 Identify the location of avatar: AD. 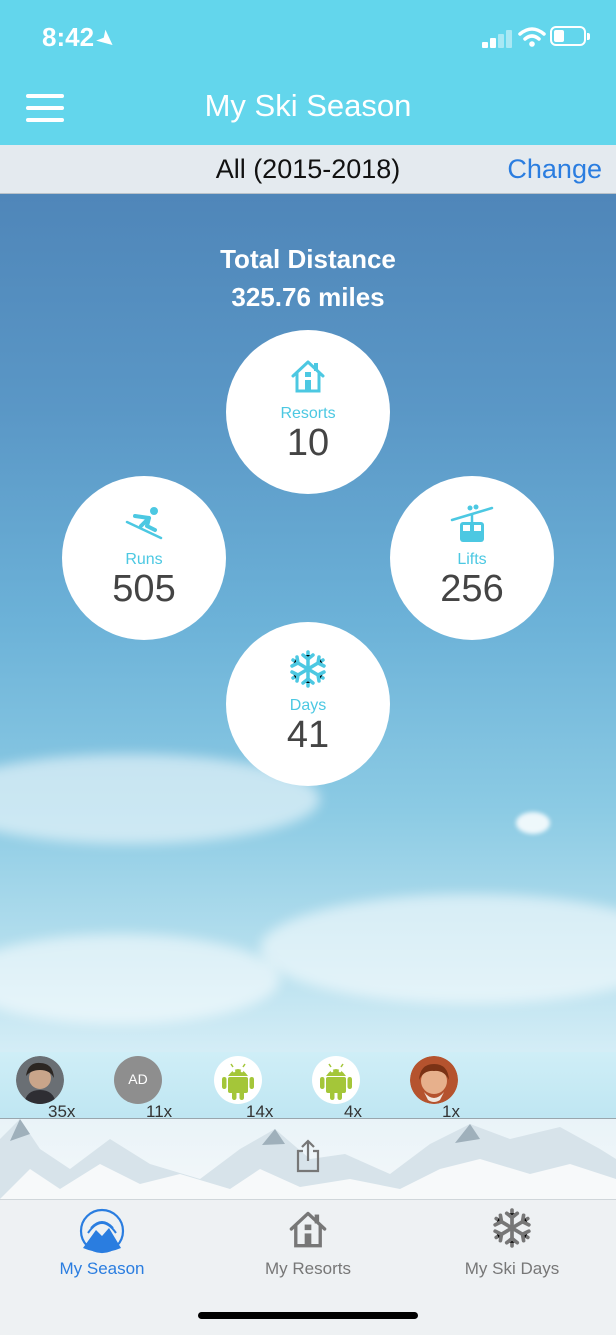
(138, 1080).